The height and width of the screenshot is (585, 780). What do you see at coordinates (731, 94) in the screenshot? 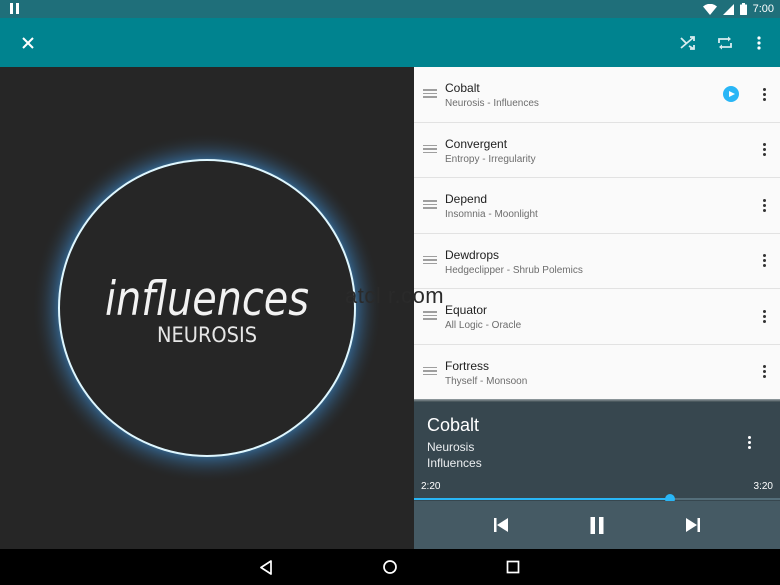
I see `now-playing-indicator-icon` at bounding box center [731, 94].